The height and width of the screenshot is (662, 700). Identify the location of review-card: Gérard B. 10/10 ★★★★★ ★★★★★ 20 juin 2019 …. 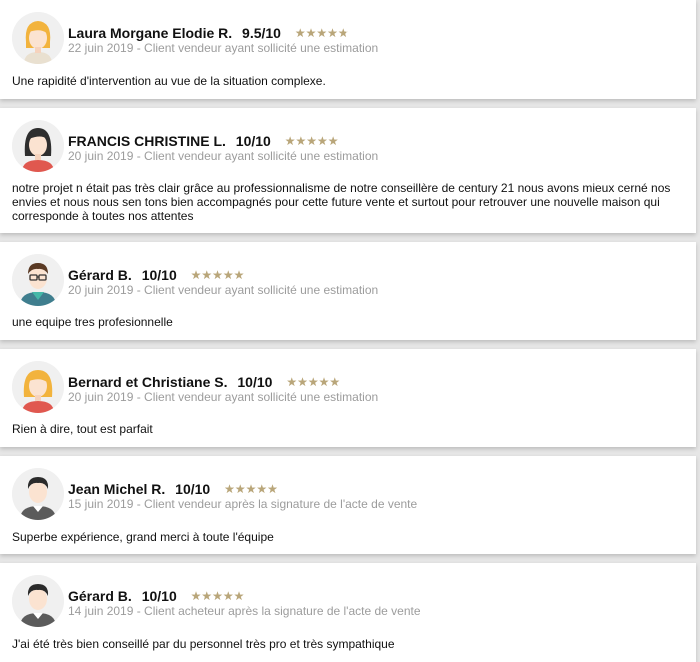
(348, 291).